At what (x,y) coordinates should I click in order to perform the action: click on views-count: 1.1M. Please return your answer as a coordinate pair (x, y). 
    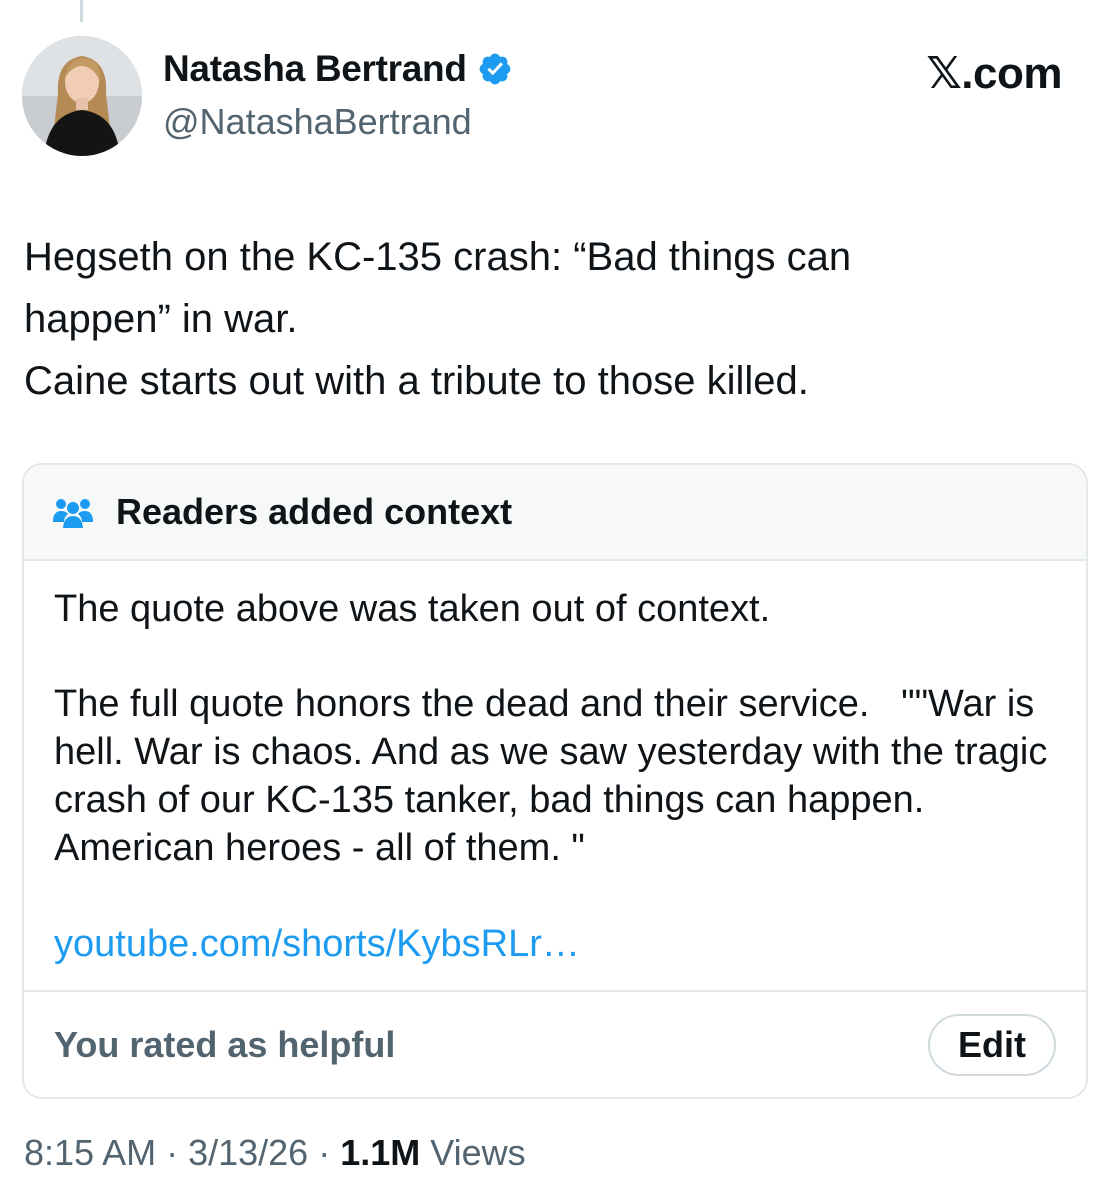
    Looking at the image, I should click on (380, 1153).